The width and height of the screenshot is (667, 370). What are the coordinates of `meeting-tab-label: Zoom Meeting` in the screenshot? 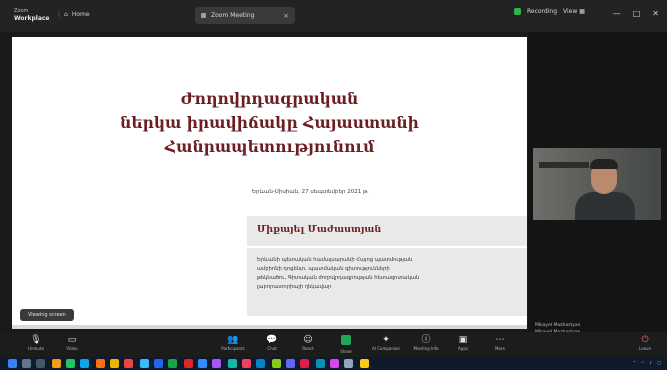 It's located at (233, 15).